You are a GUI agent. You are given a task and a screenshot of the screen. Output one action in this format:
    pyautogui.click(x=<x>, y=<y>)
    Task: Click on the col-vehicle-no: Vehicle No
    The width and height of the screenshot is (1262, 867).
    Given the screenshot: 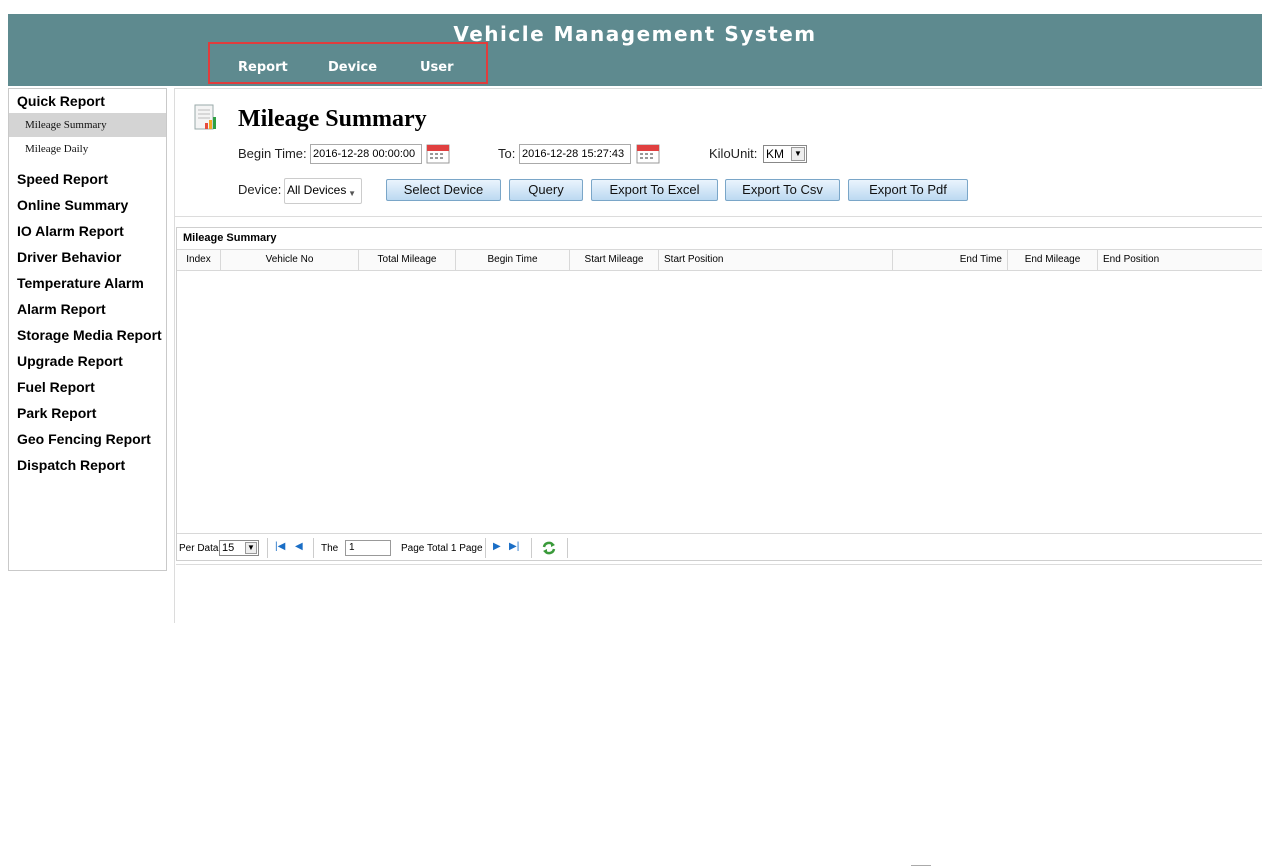 What is the action you would take?
    pyautogui.click(x=290, y=260)
    